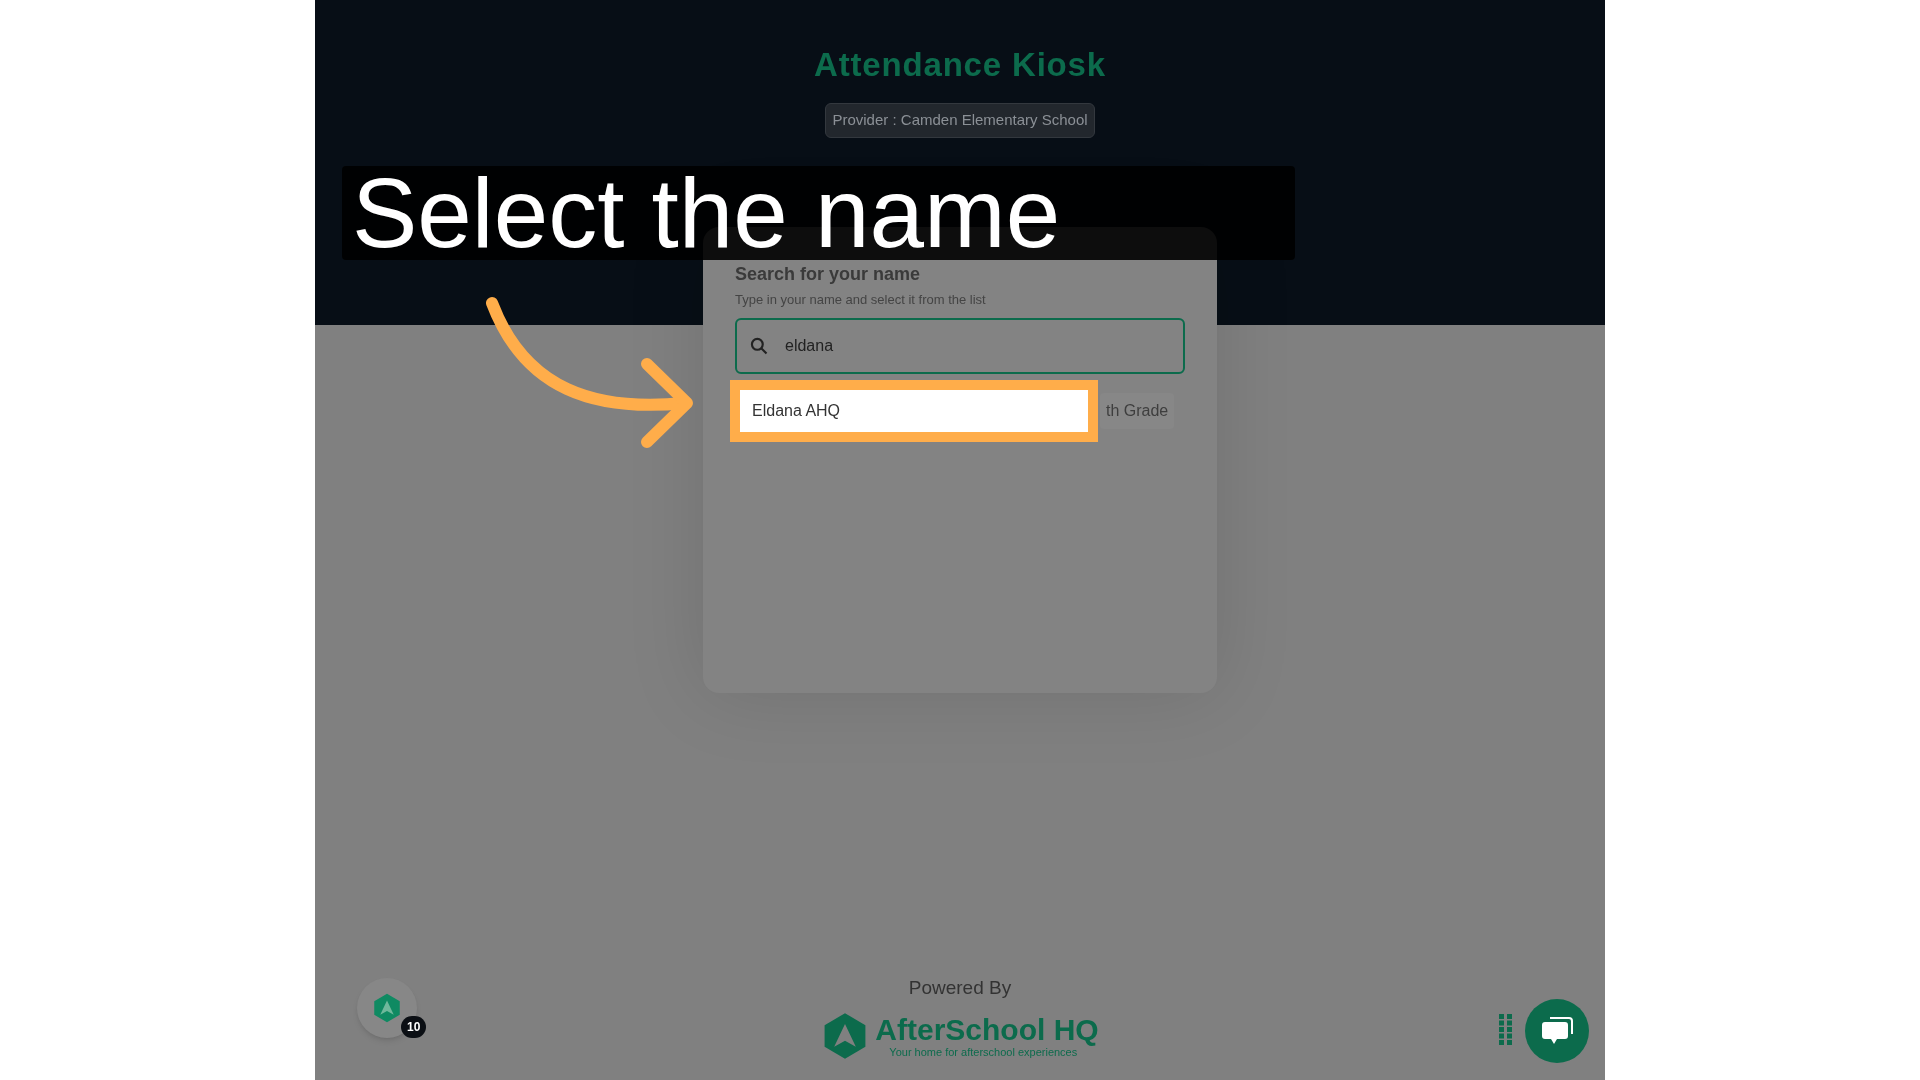 The width and height of the screenshot is (1920, 1080). What do you see at coordinates (387, 1008) in the screenshot?
I see `hexagon-logo-icon` at bounding box center [387, 1008].